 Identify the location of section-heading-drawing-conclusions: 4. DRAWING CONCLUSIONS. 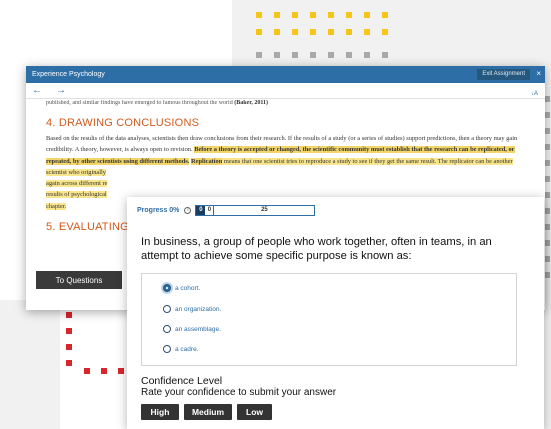
(123, 123).